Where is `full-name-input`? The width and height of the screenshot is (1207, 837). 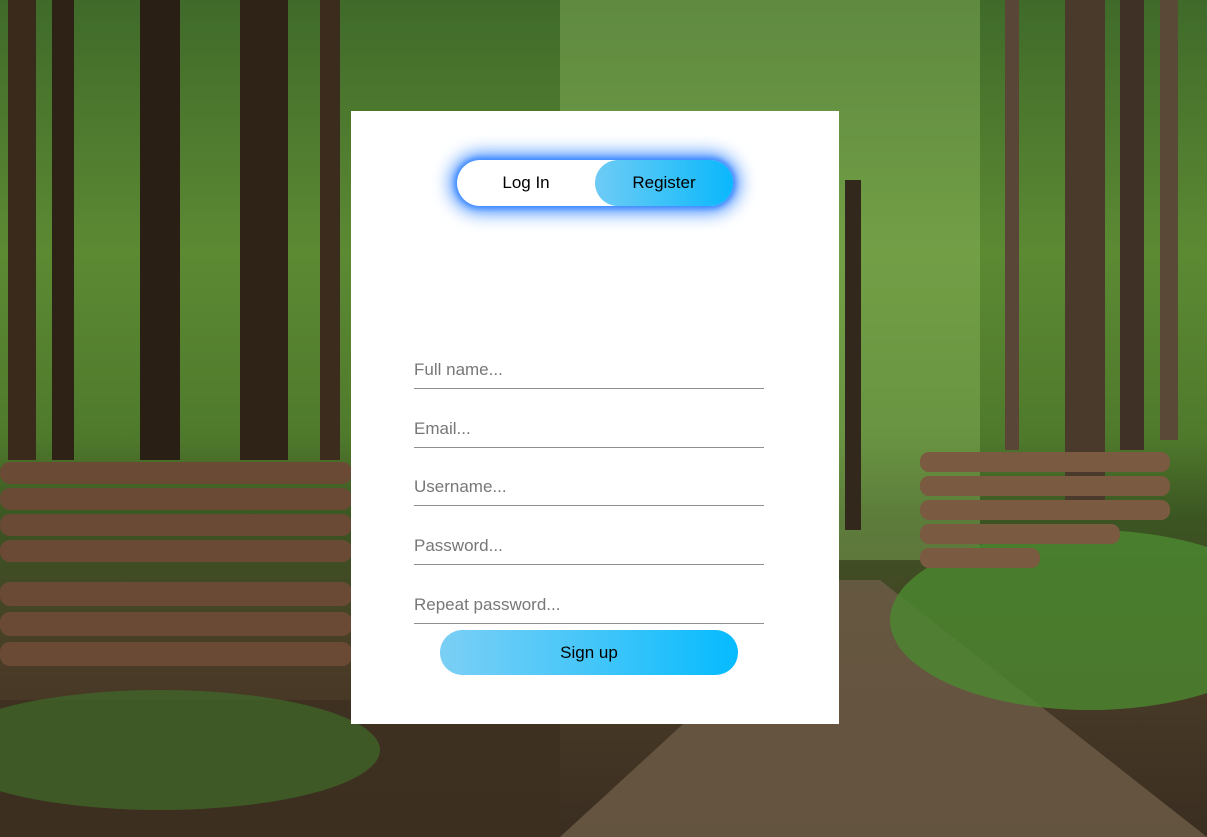
full-name-input is located at coordinates (589, 370).